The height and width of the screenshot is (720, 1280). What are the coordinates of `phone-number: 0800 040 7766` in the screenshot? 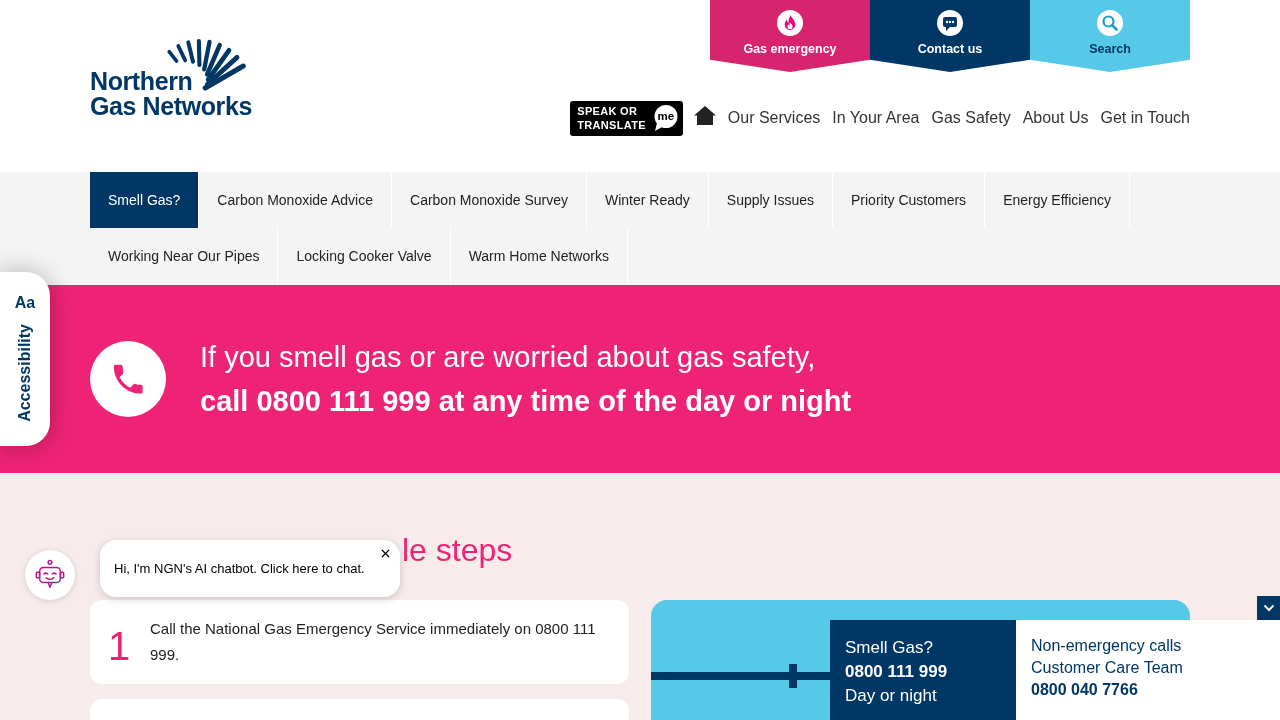 It's located at (1084, 690).